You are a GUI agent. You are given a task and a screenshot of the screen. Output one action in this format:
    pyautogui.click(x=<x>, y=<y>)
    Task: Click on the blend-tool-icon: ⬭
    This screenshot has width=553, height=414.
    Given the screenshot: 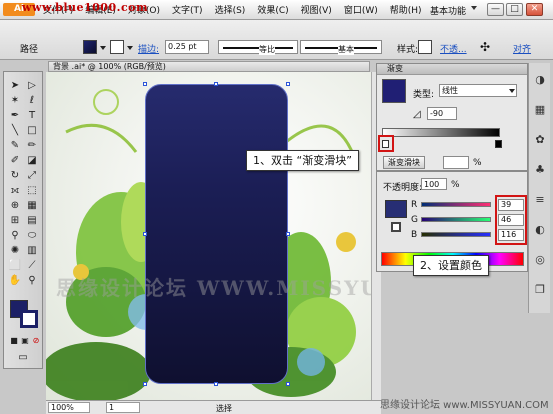 What is the action you would take?
    pyautogui.click(x=32, y=236)
    